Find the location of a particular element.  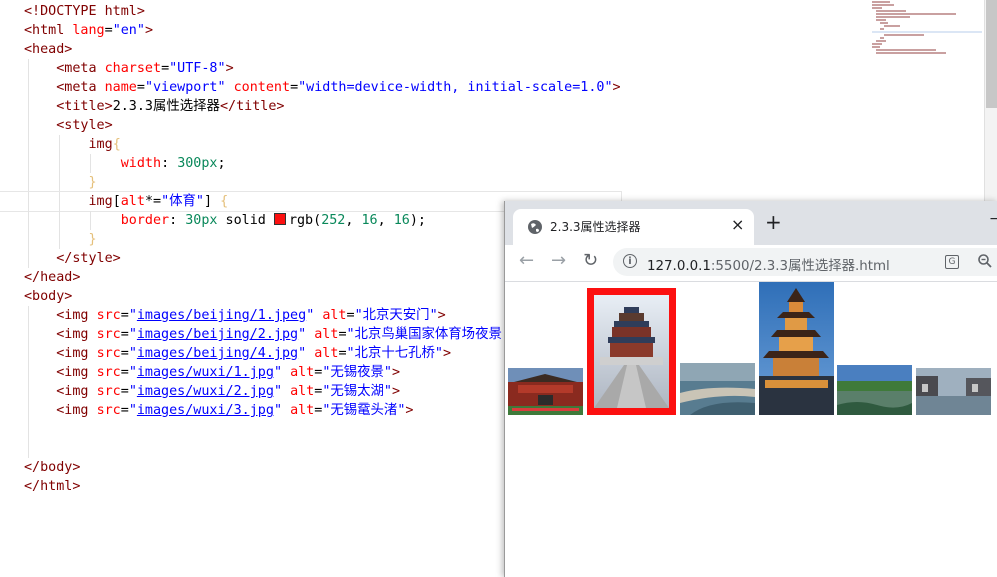

tab-strip: 2.3.3属性选择器 × + − is located at coordinates (751, 223).